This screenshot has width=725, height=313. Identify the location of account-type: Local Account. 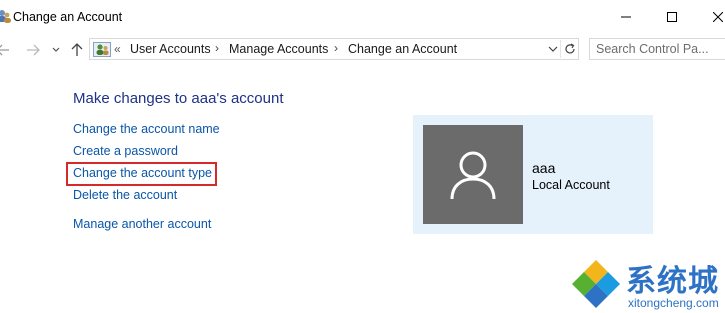
(571, 185).